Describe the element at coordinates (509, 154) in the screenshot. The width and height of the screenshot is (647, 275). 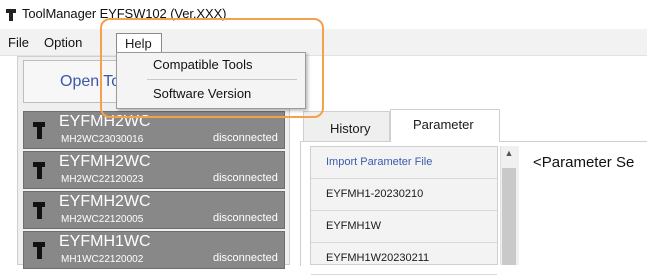
I see `scroll-up-icon: ▲` at that location.